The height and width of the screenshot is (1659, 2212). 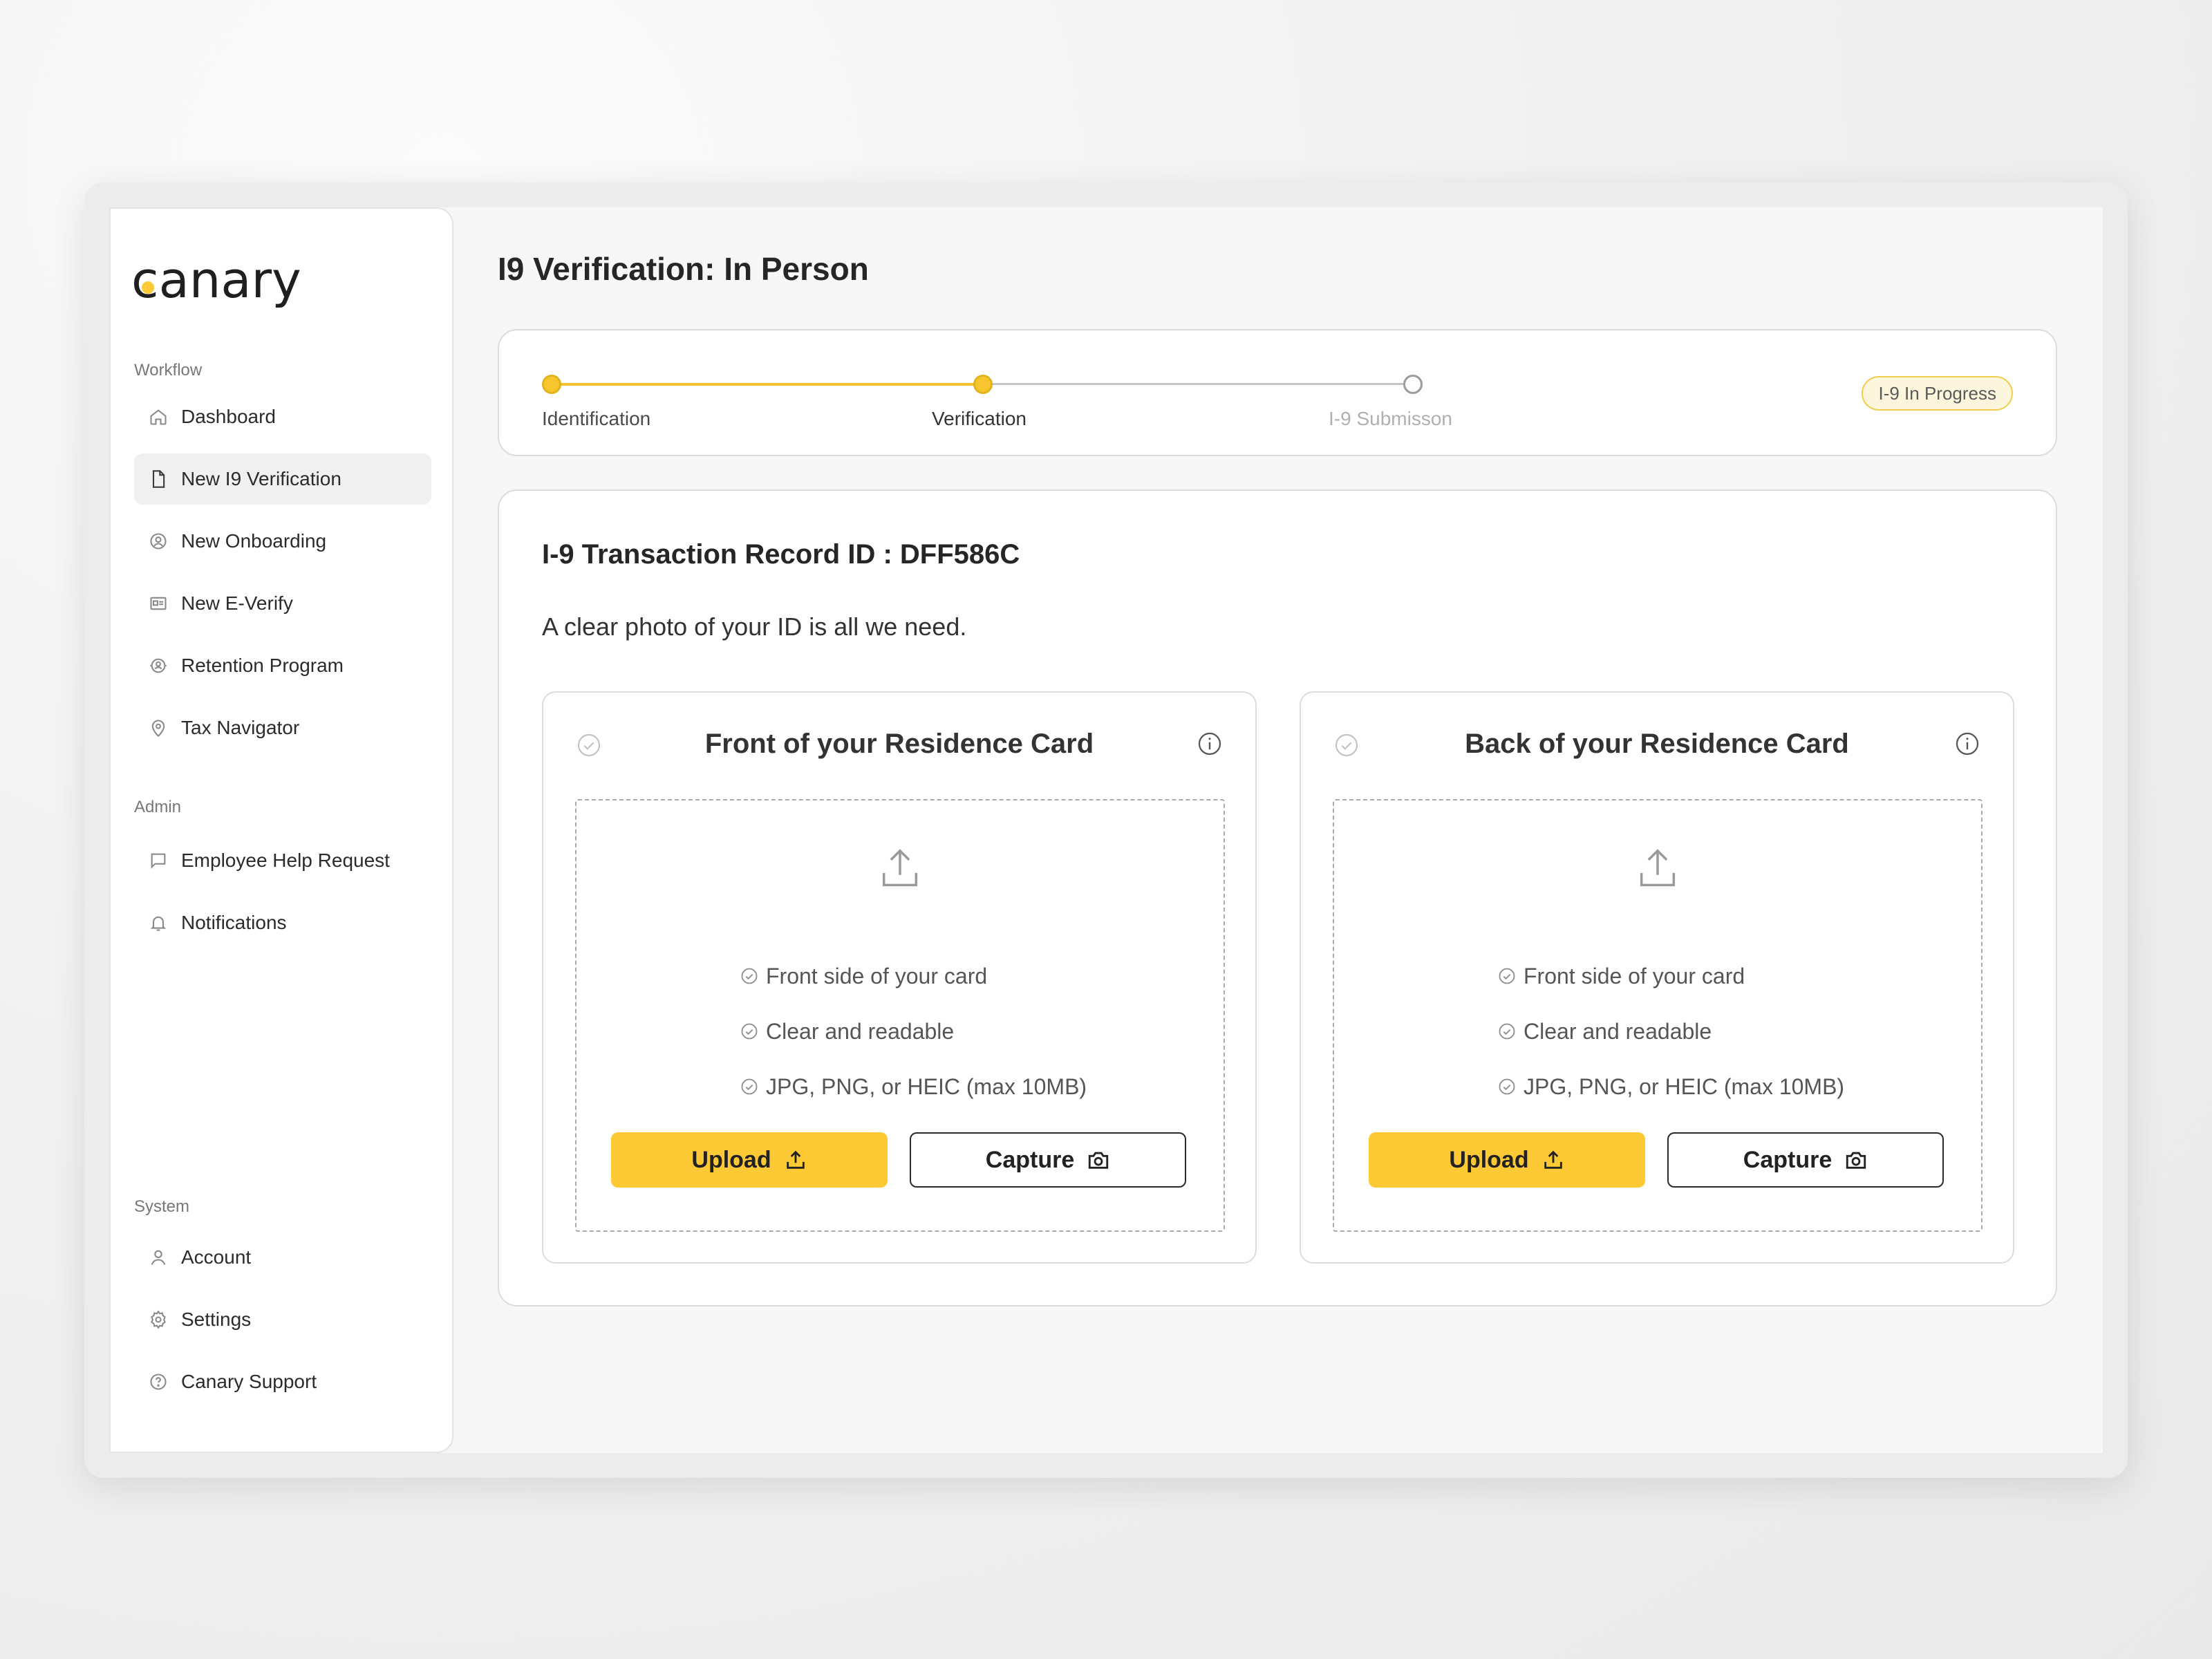 I want to click on sidebar-item-retention-program: Retention Program, so click(x=282, y=665).